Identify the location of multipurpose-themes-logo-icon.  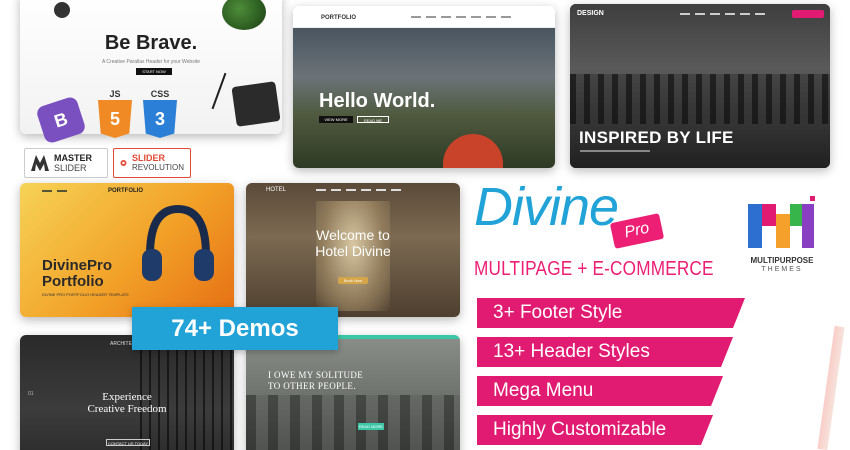
(781, 222).